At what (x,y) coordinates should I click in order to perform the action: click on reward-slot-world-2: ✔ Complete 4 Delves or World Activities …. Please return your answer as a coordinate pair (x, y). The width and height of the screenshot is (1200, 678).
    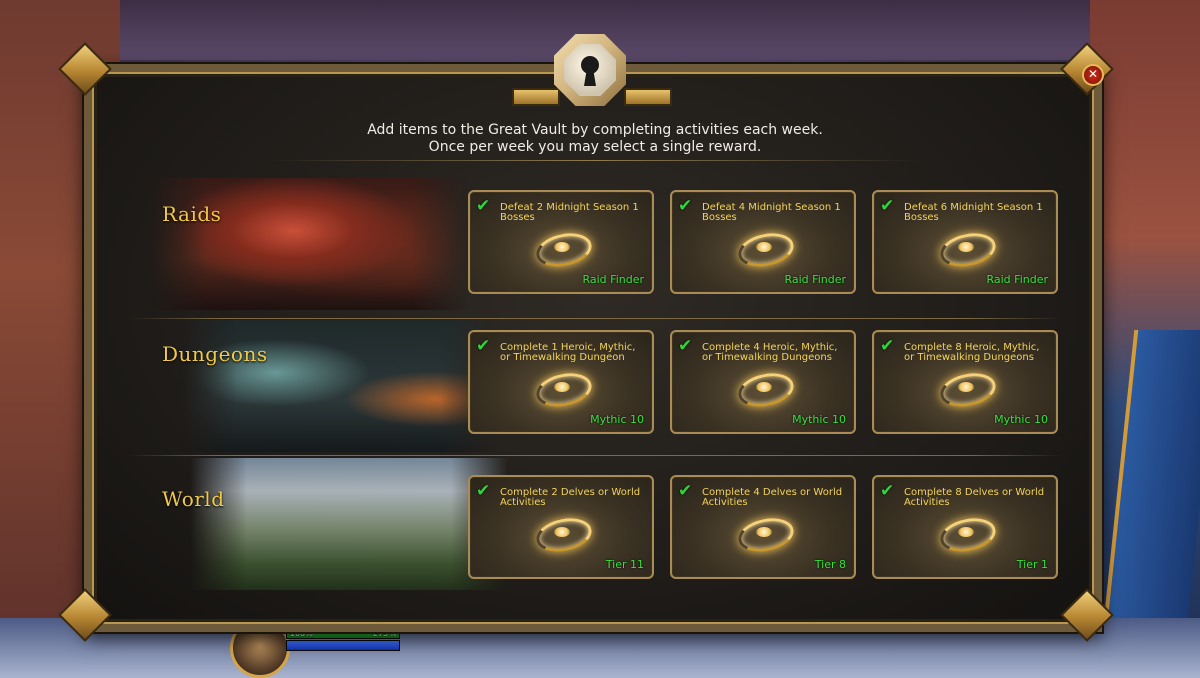
    Looking at the image, I should click on (763, 527).